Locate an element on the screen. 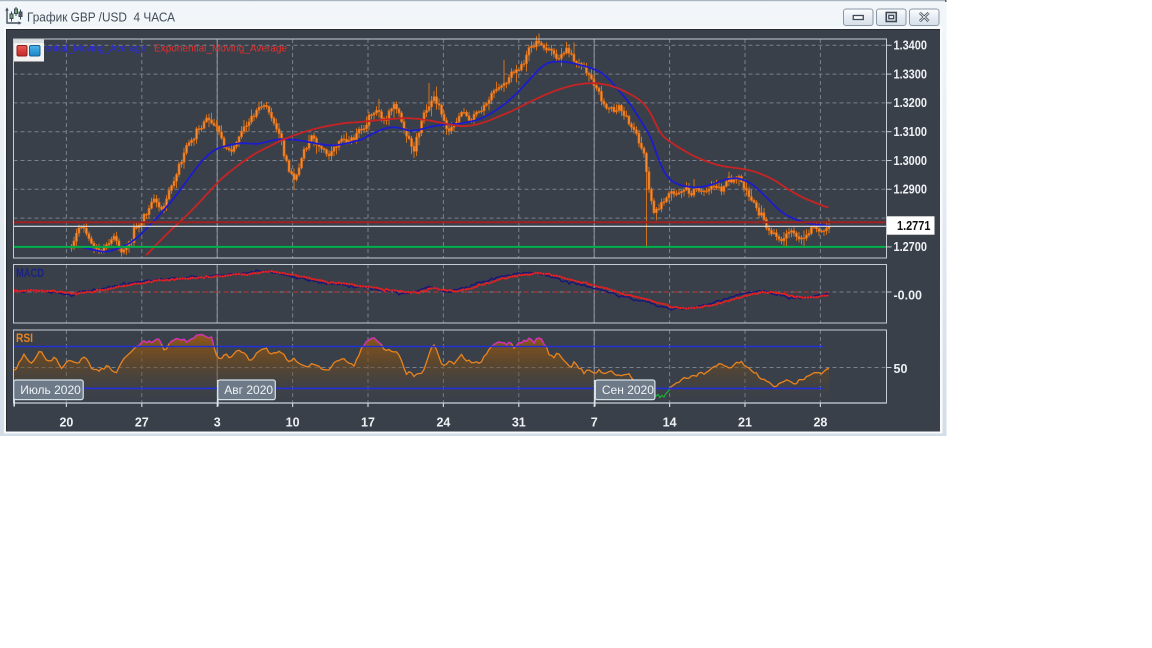 The height and width of the screenshot is (648, 1152). svg-text: Сен 2020 is located at coordinates (628, 390).